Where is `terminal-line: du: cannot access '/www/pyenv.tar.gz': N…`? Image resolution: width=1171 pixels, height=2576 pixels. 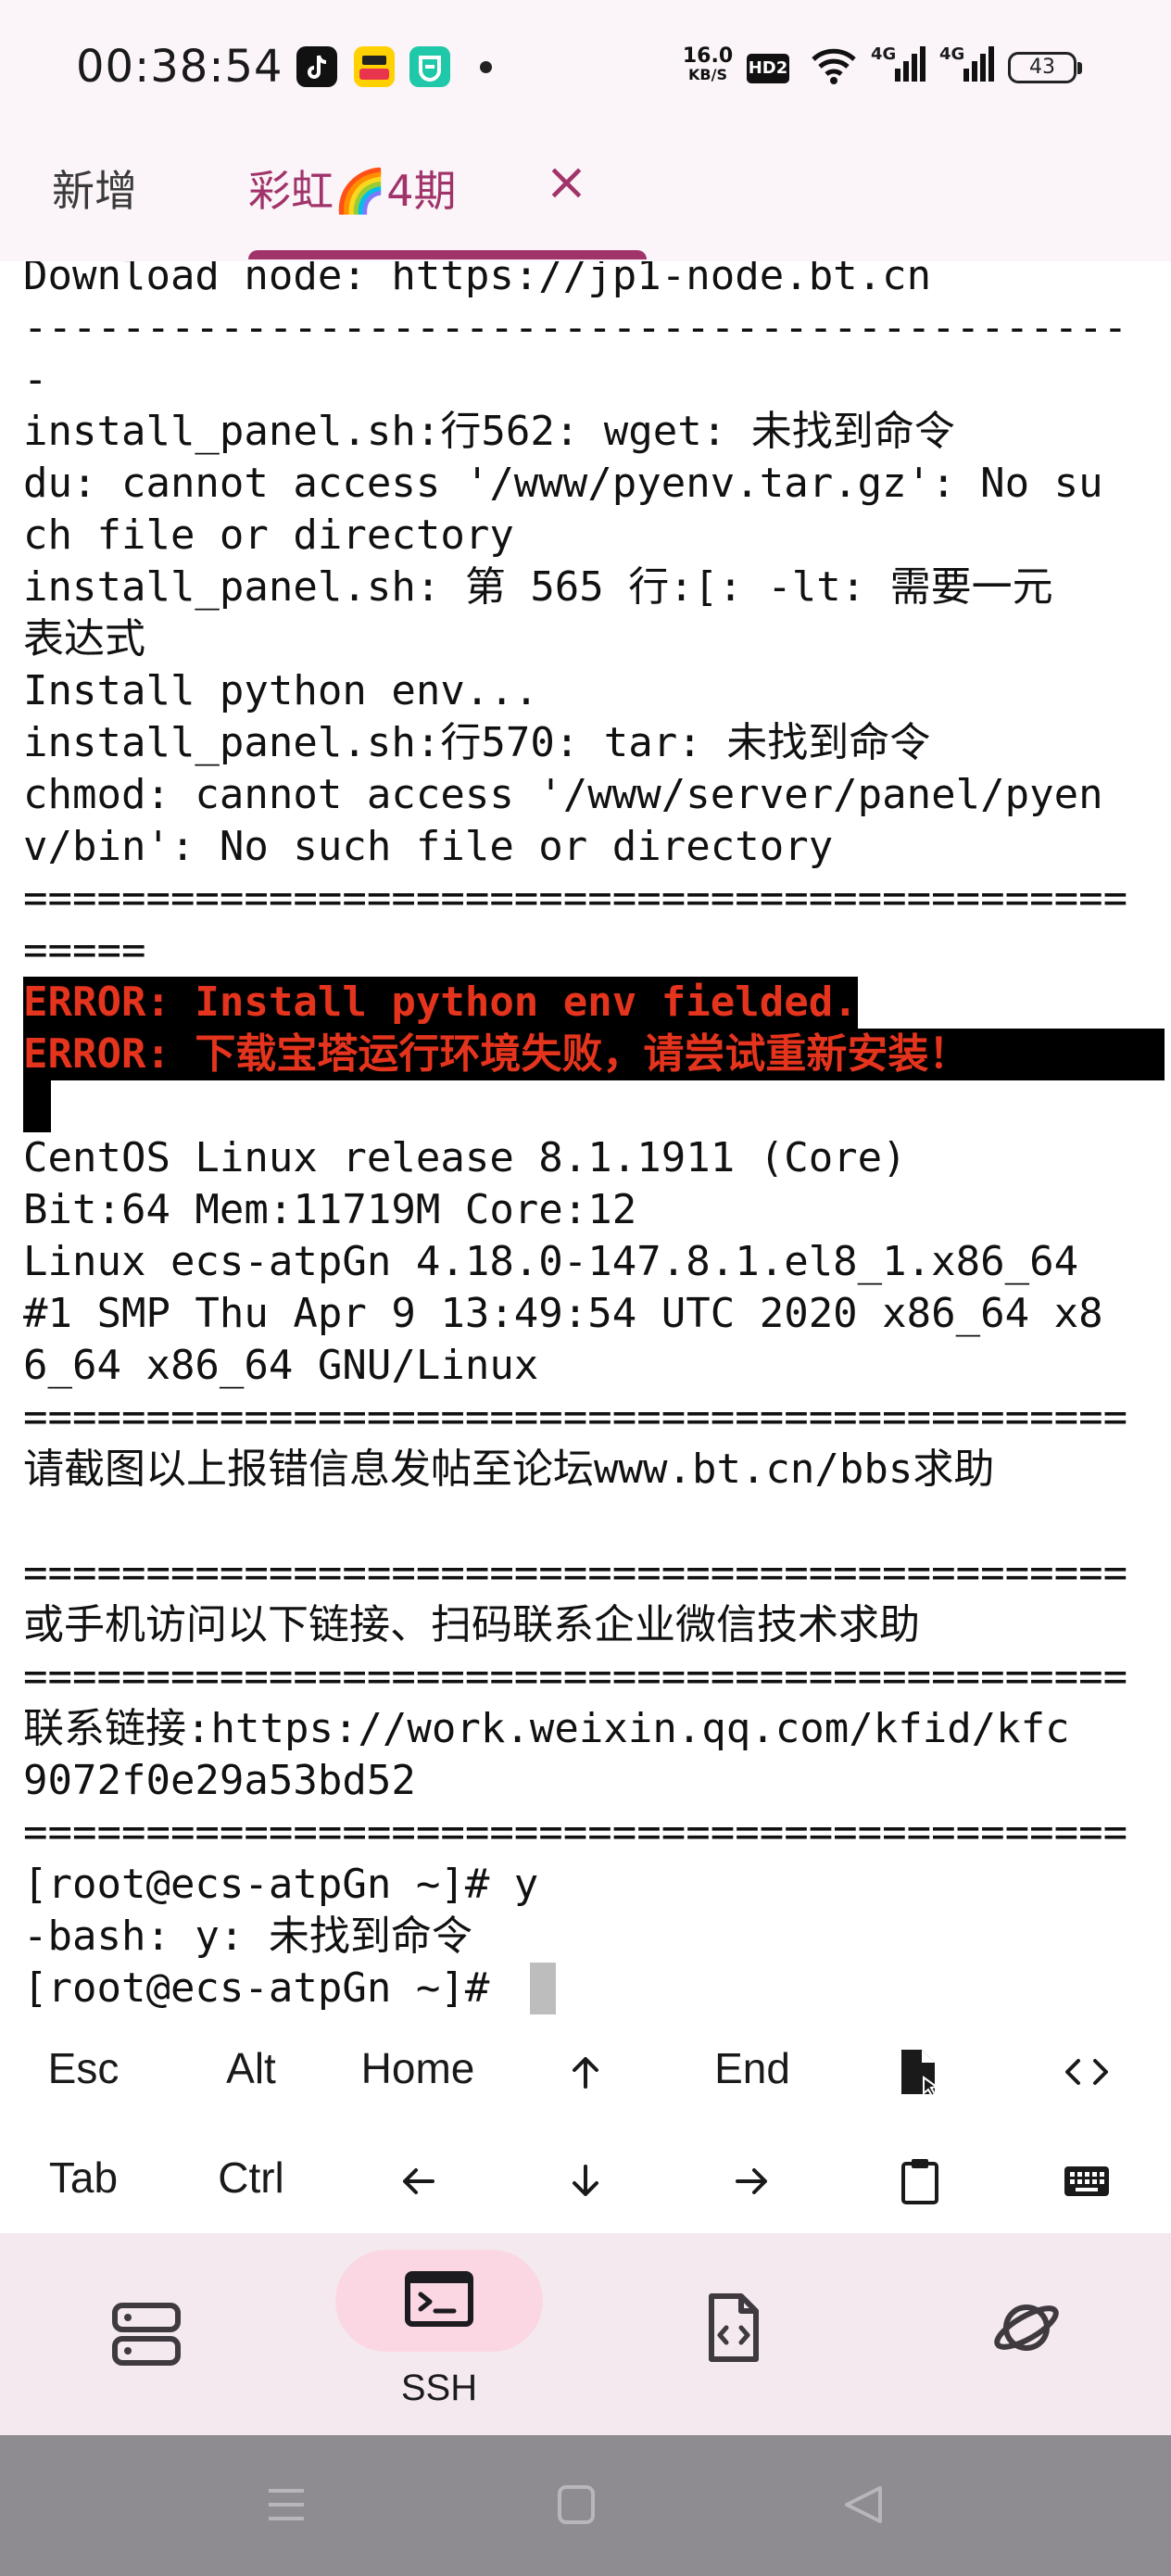 terminal-line: du: cannot access '/www/pyenv.tar.gz': N… is located at coordinates (563, 484).